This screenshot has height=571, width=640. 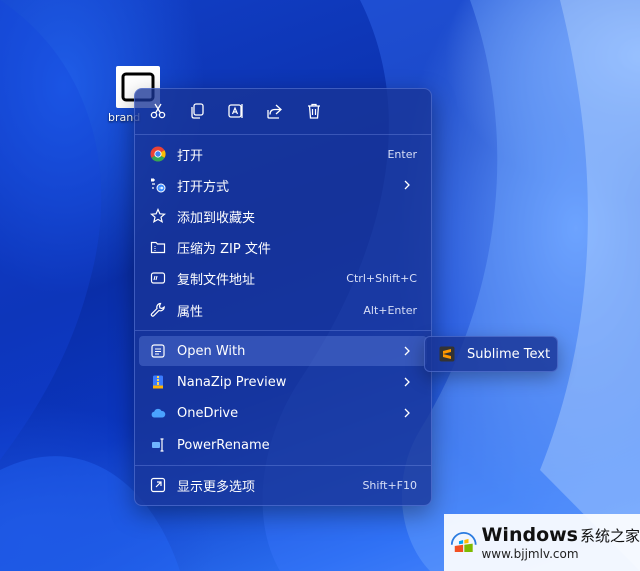 I want to click on watermark-url: www.bjjmlv.com, so click(x=530, y=554).